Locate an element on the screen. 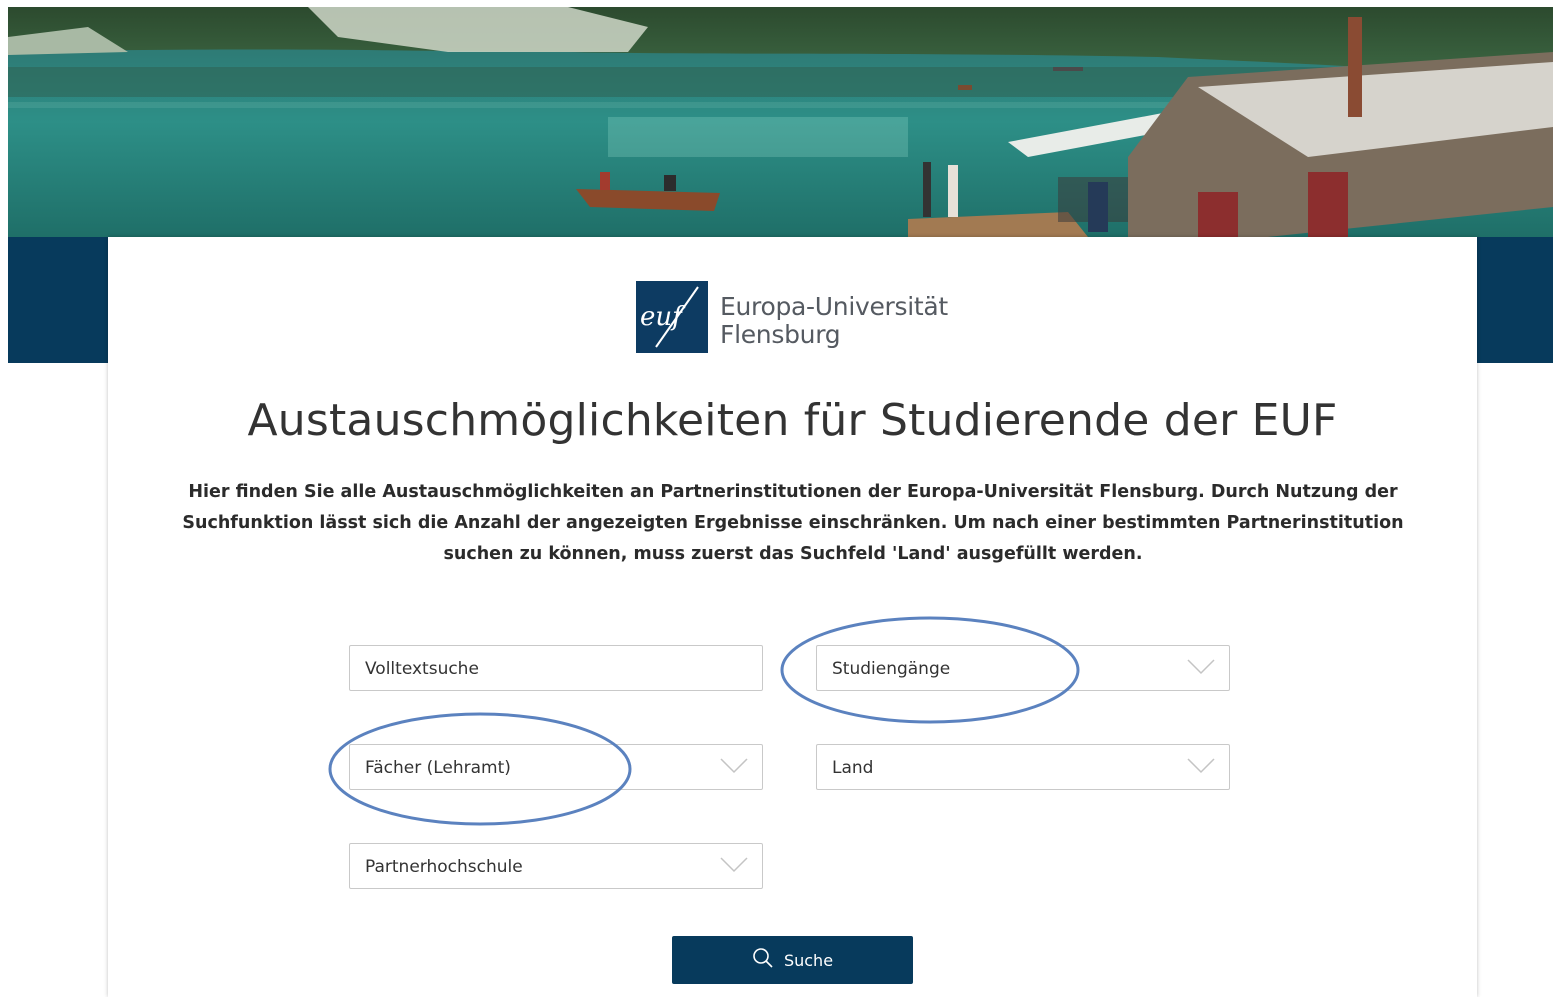  partner-select-label: Partnerhochschule is located at coordinates (444, 867).